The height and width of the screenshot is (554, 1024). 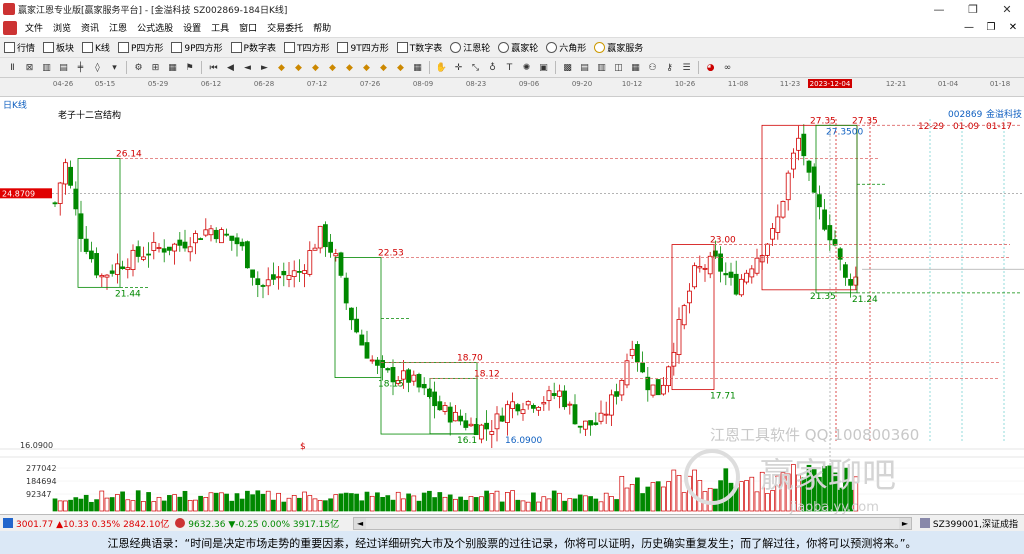 I want to click on maximize-button: ❐, so click(x=973, y=9).